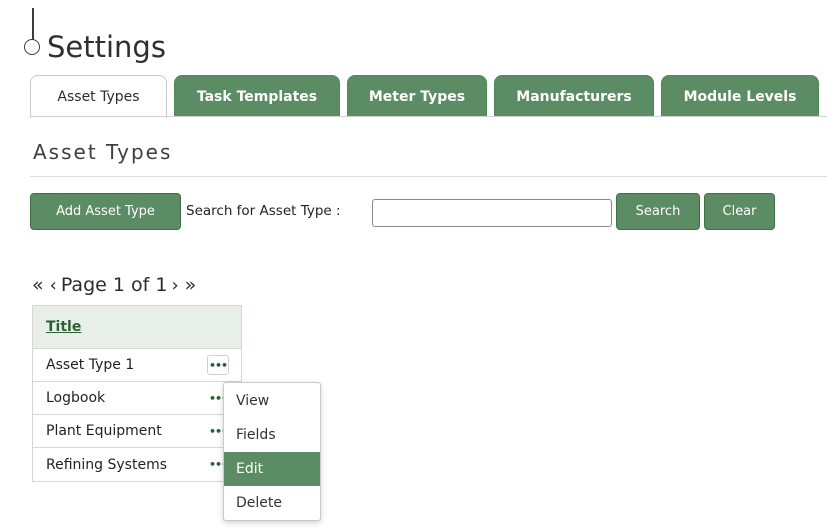  I want to click on row-title: Plant Equipment, so click(104, 431).